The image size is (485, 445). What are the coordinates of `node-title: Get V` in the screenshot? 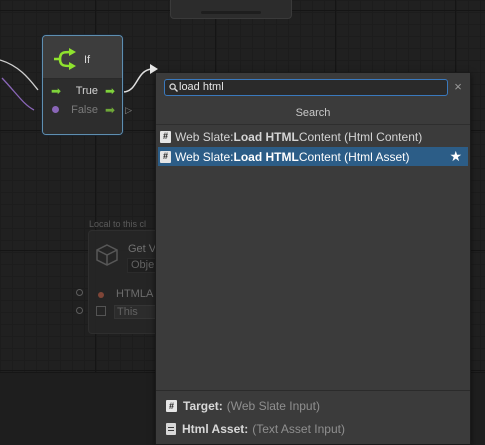 It's located at (142, 249).